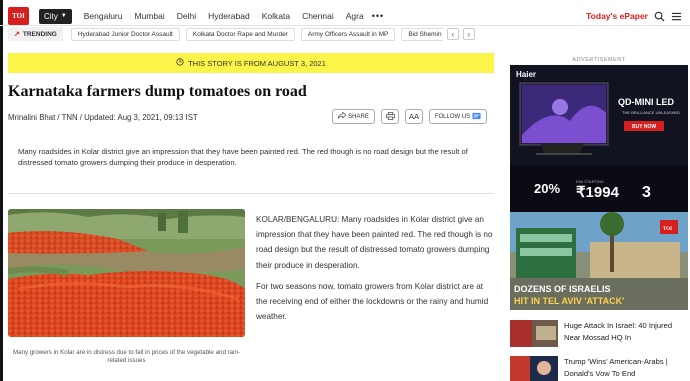  What do you see at coordinates (476, 117) in the screenshot?
I see `google-news-icon` at bounding box center [476, 117].